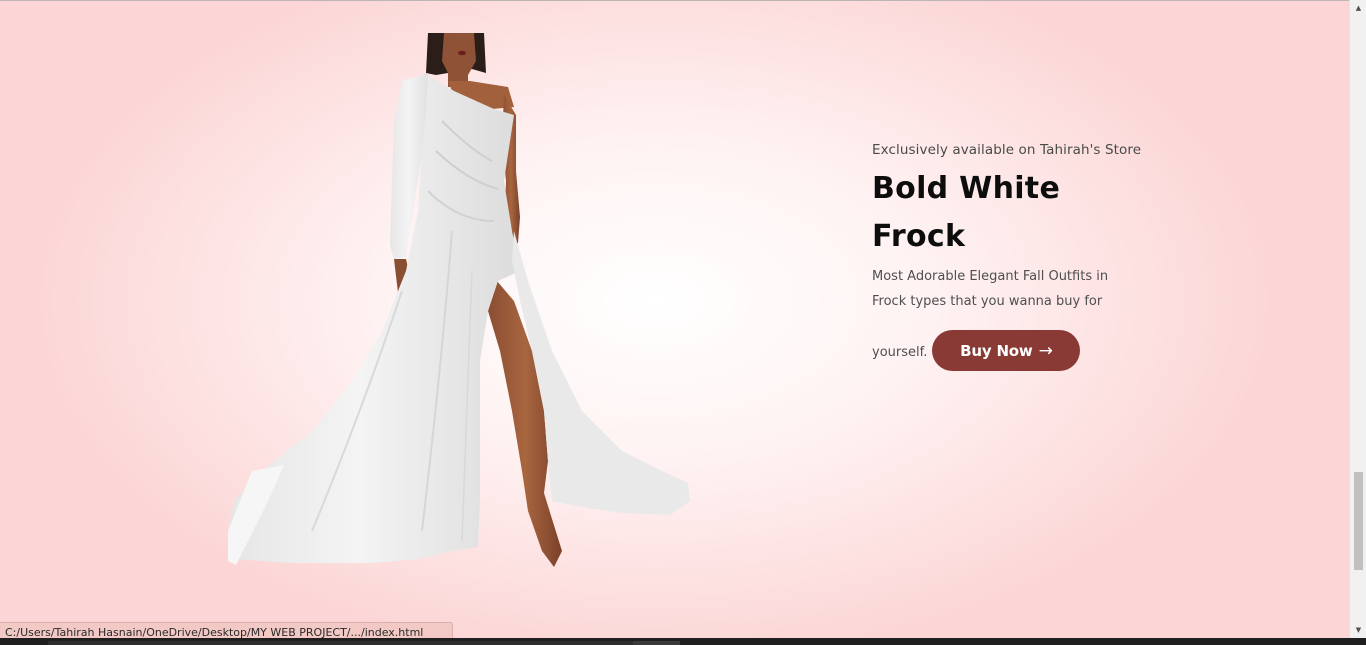 The height and width of the screenshot is (645, 1366). What do you see at coordinates (683, 641) in the screenshot?
I see `taskbar-edge` at bounding box center [683, 641].